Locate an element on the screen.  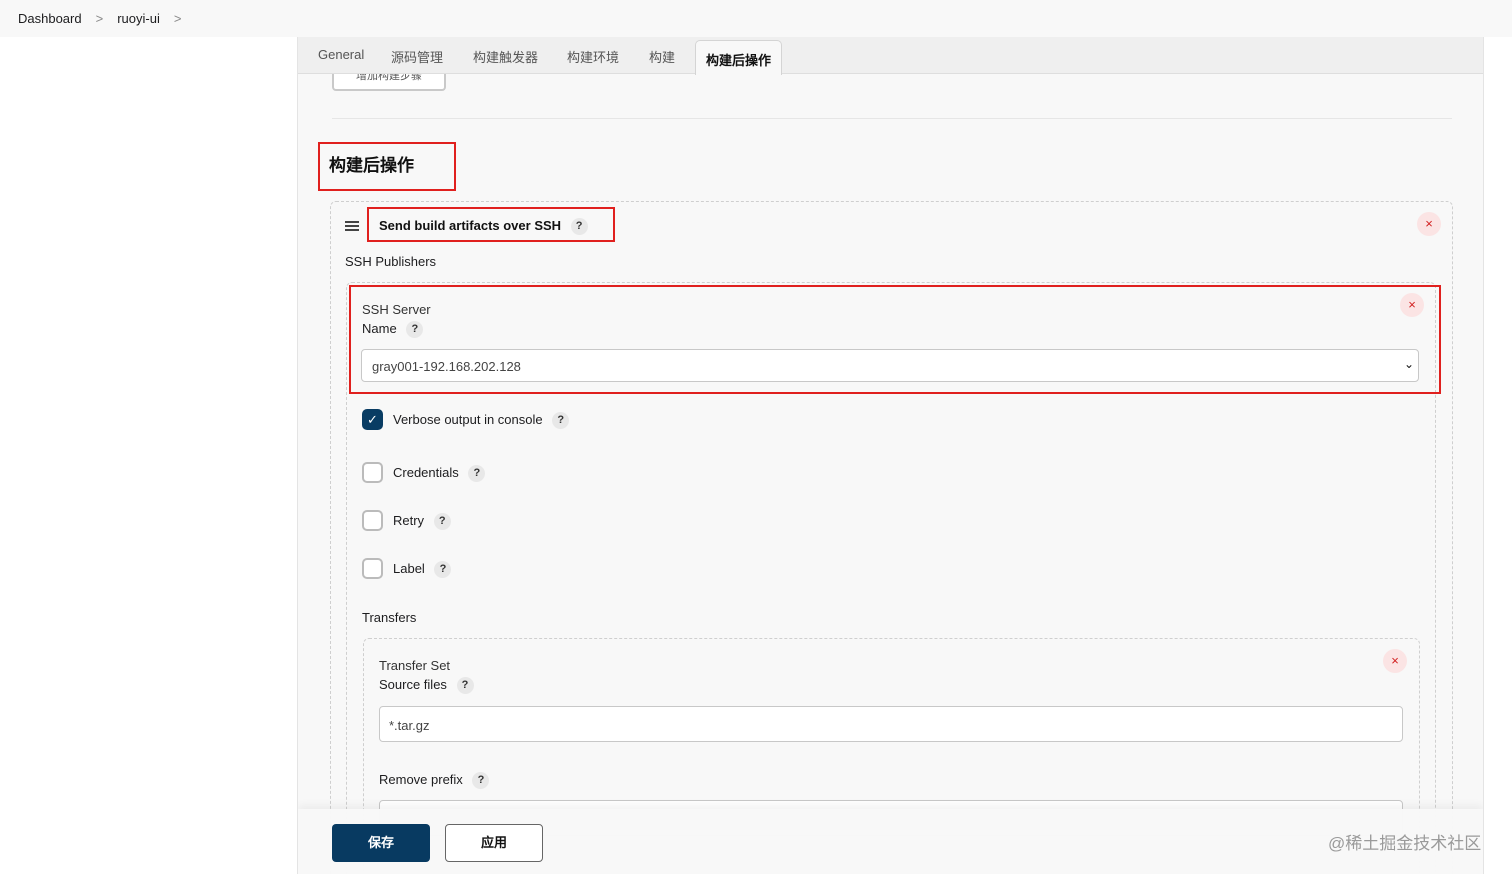
tab-build: 构建 is located at coordinates (662, 56).